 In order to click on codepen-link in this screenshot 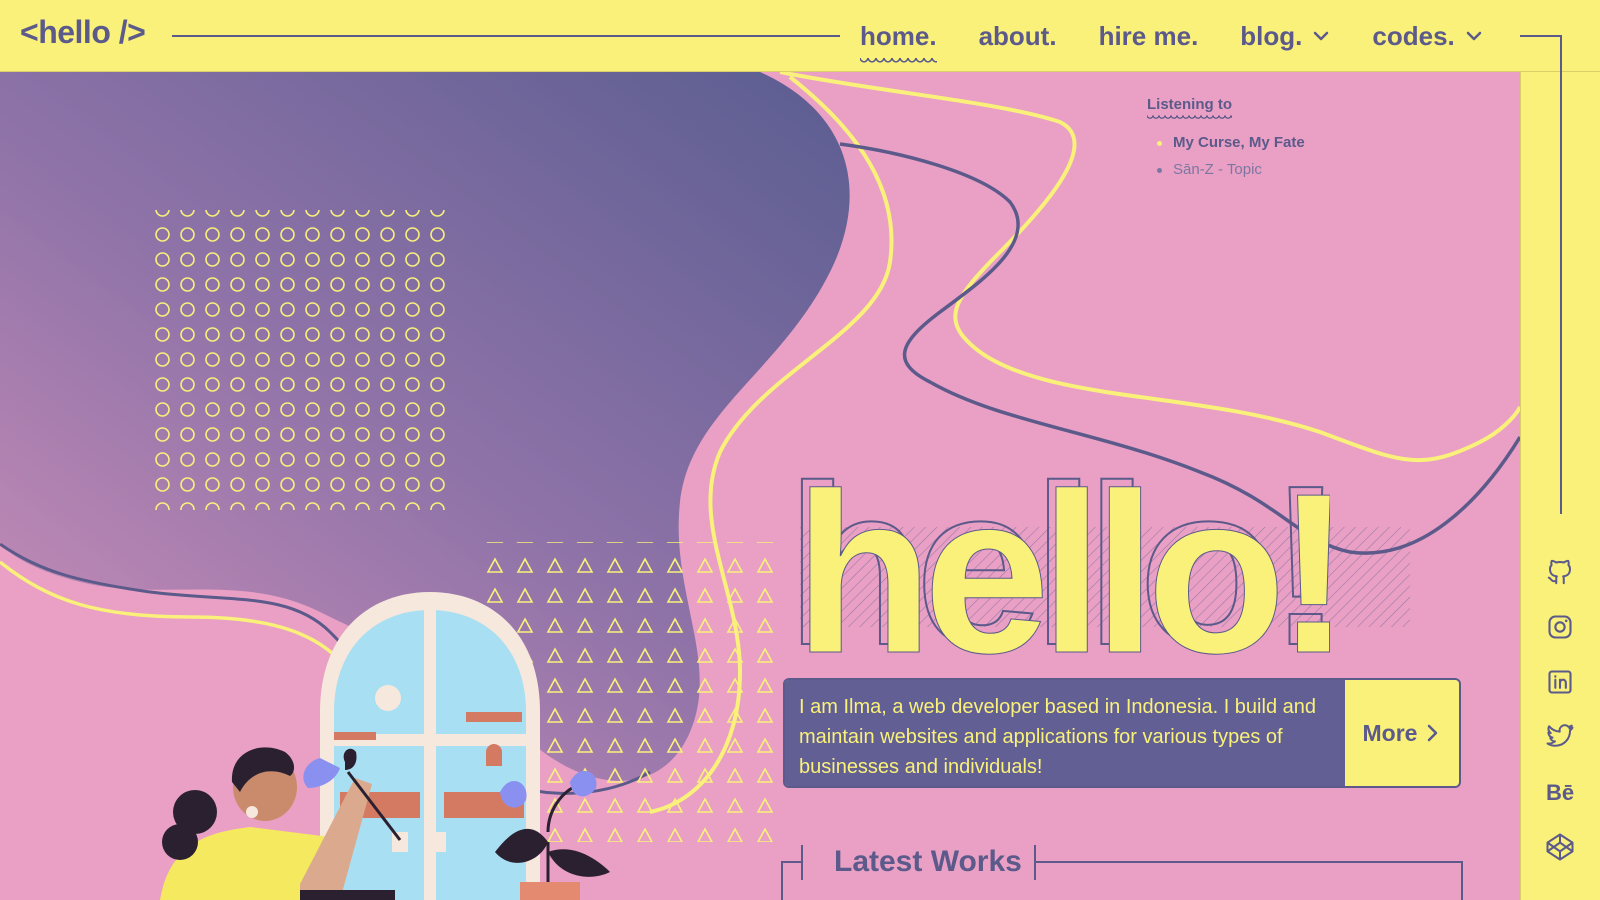, I will do `click(1560, 847)`.